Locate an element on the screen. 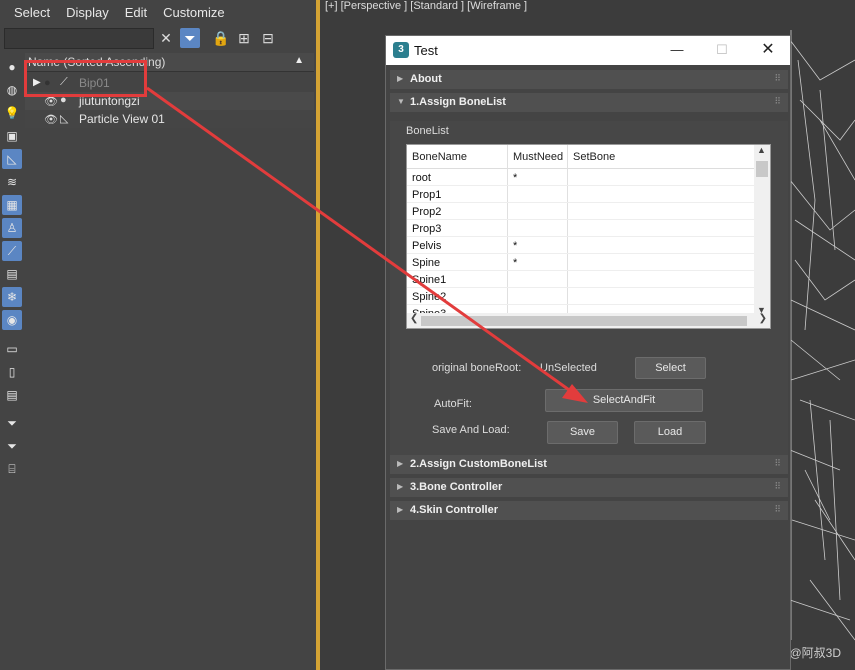  light-icon: 💡 is located at coordinates (12, 113).